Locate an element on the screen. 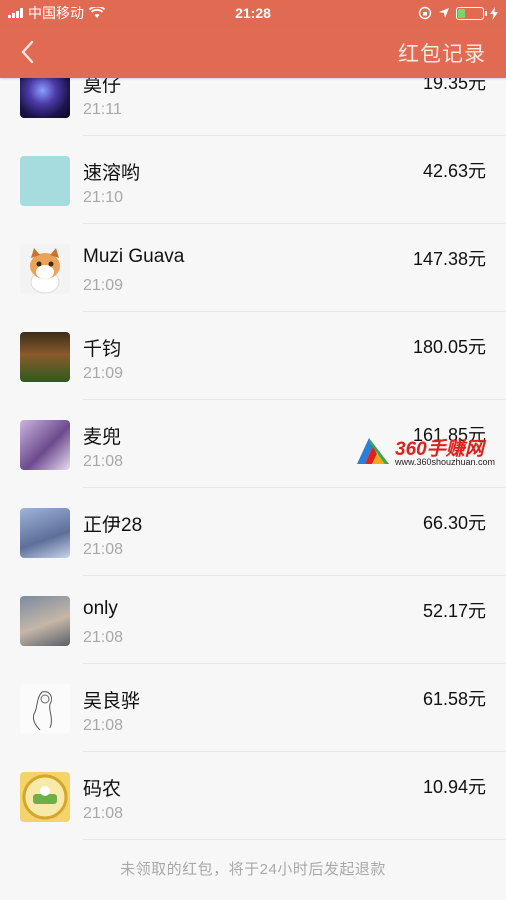 Image resolution: width=506 pixels, height=900 pixels. record-amount: 61.58元 is located at coordinates (454, 699).